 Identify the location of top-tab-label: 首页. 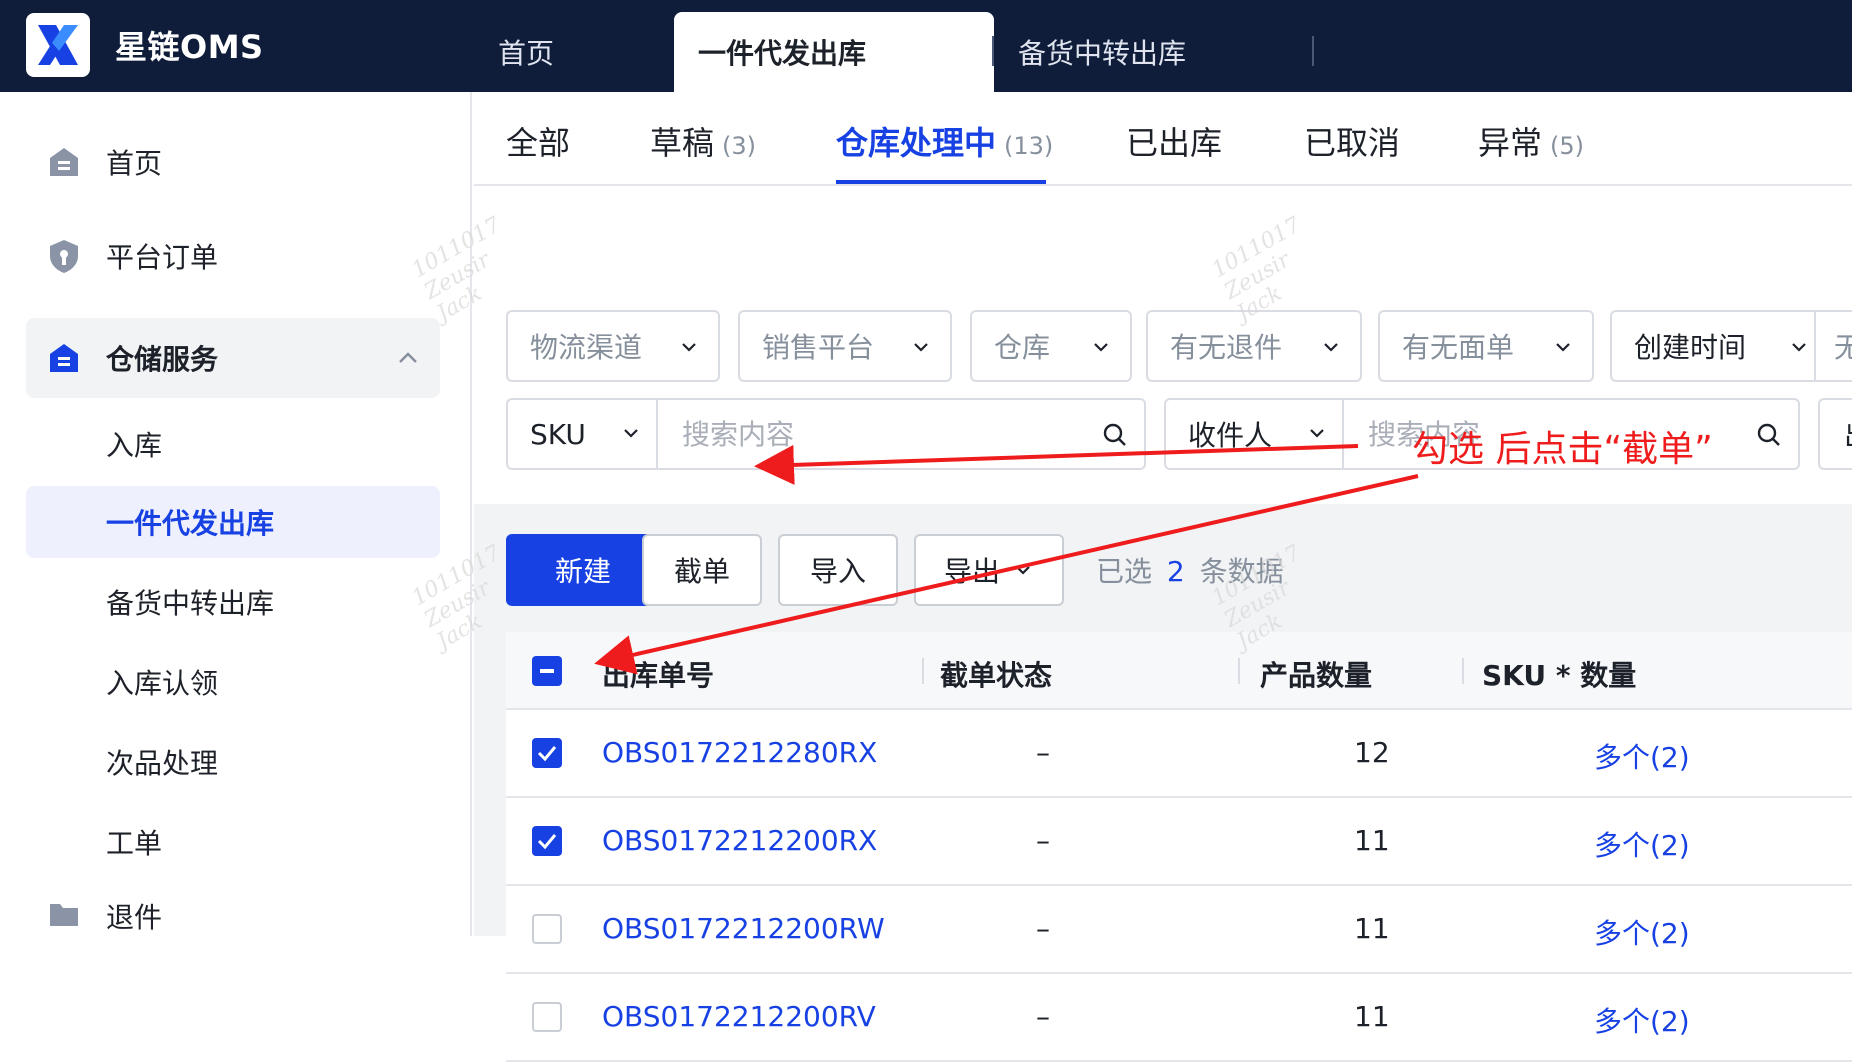
(526, 53).